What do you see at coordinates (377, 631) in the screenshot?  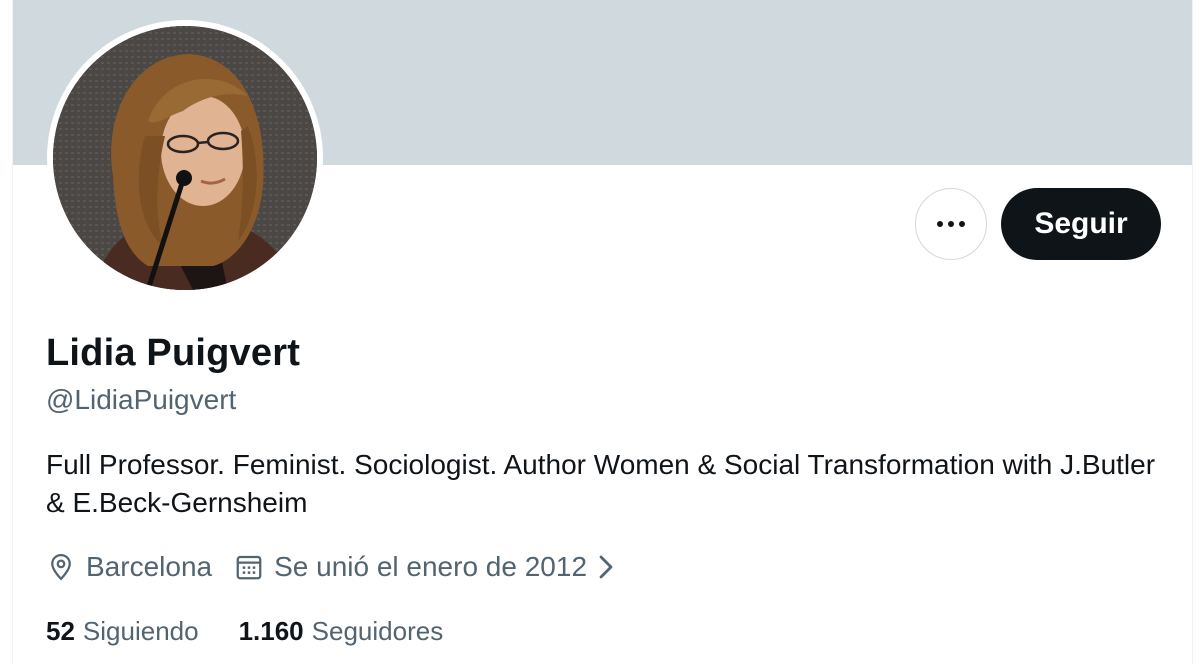 I see `followers-label: Seguidores` at bounding box center [377, 631].